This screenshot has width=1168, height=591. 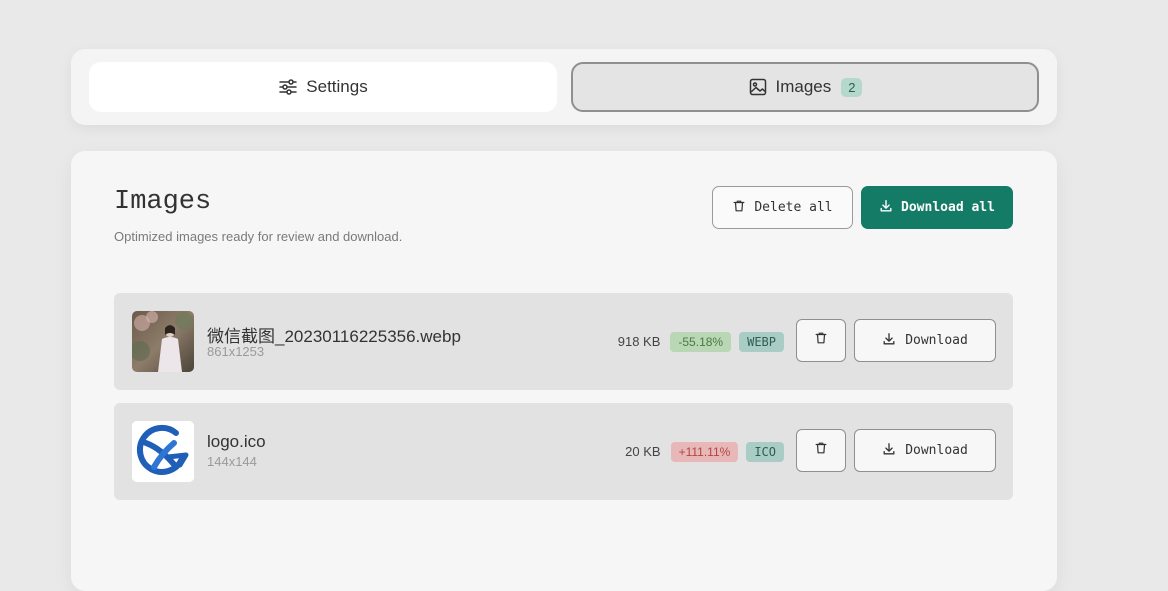 I want to click on download-all-label: Download all, so click(x=948, y=207).